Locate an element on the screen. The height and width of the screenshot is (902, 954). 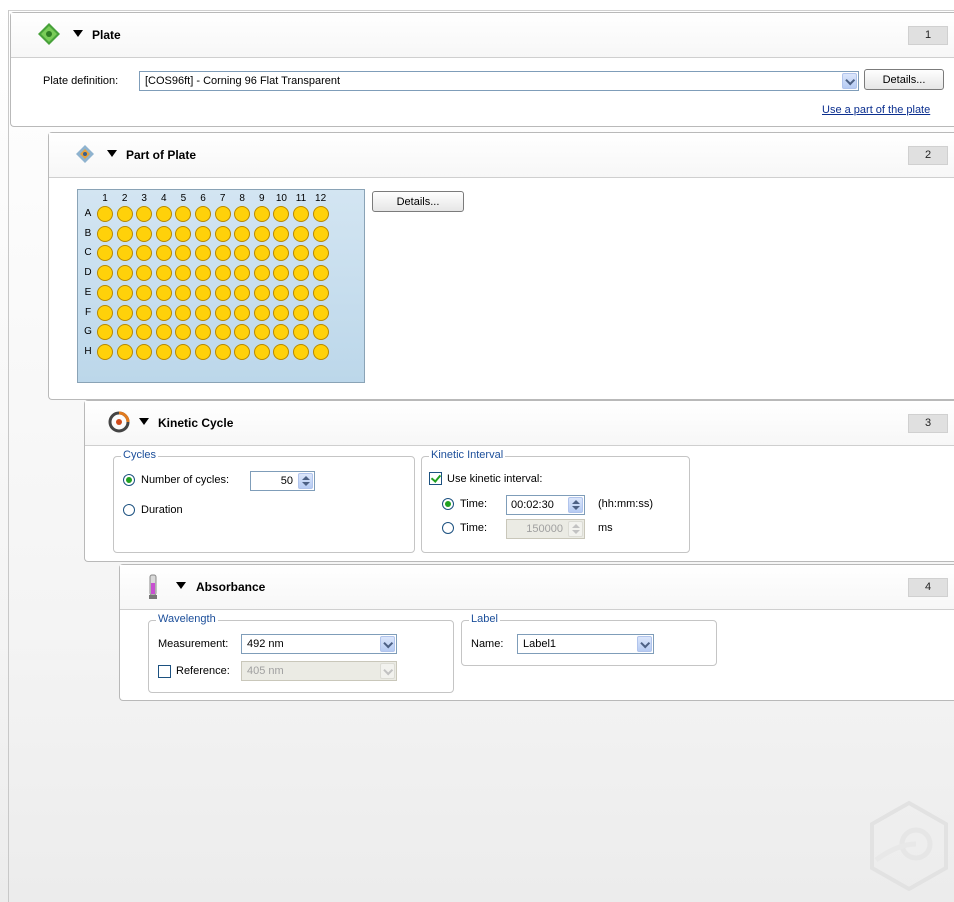
well-B3 is located at coordinates (144, 233).